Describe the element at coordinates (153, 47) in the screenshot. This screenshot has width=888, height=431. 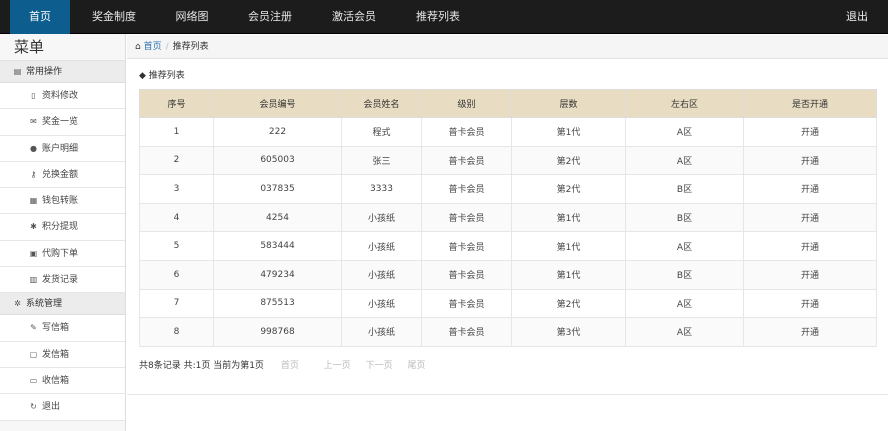
I see `breadcrumb-home: 首页` at that location.